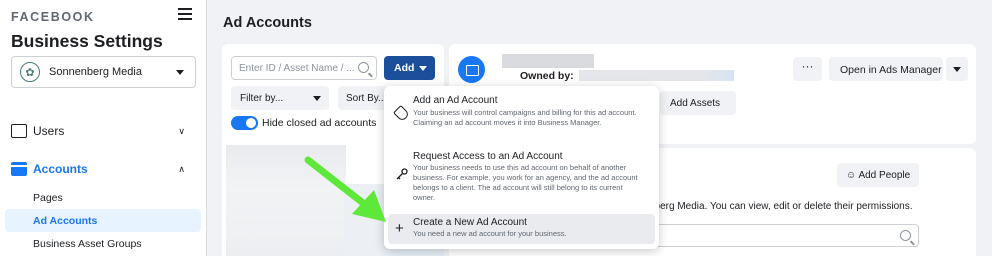 The width and height of the screenshot is (992, 256). I want to click on chevron-down-icon: ∨, so click(181, 130).